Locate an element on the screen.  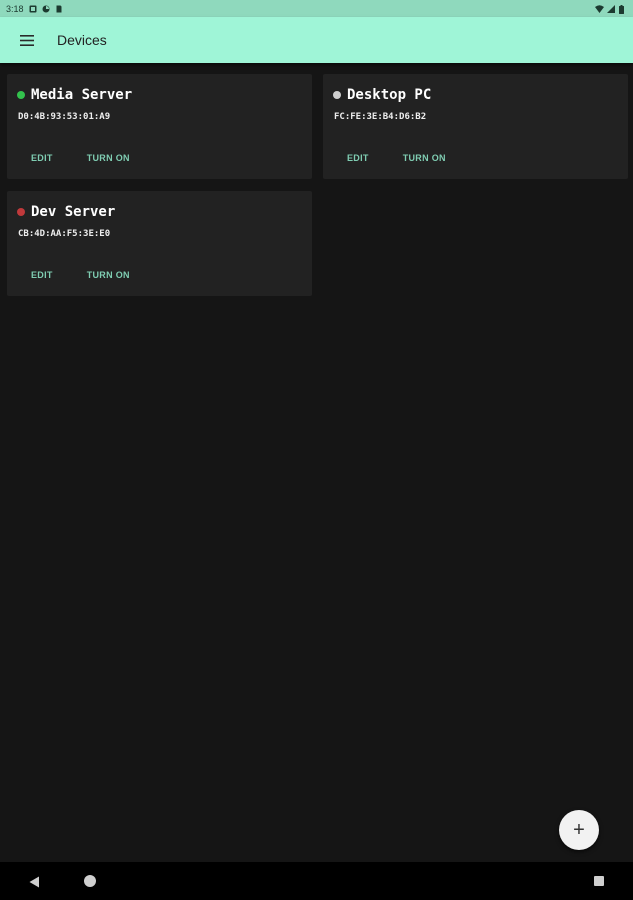
device-mac: CB:4D:AA:F5:3E:E0 is located at coordinates (64, 234).